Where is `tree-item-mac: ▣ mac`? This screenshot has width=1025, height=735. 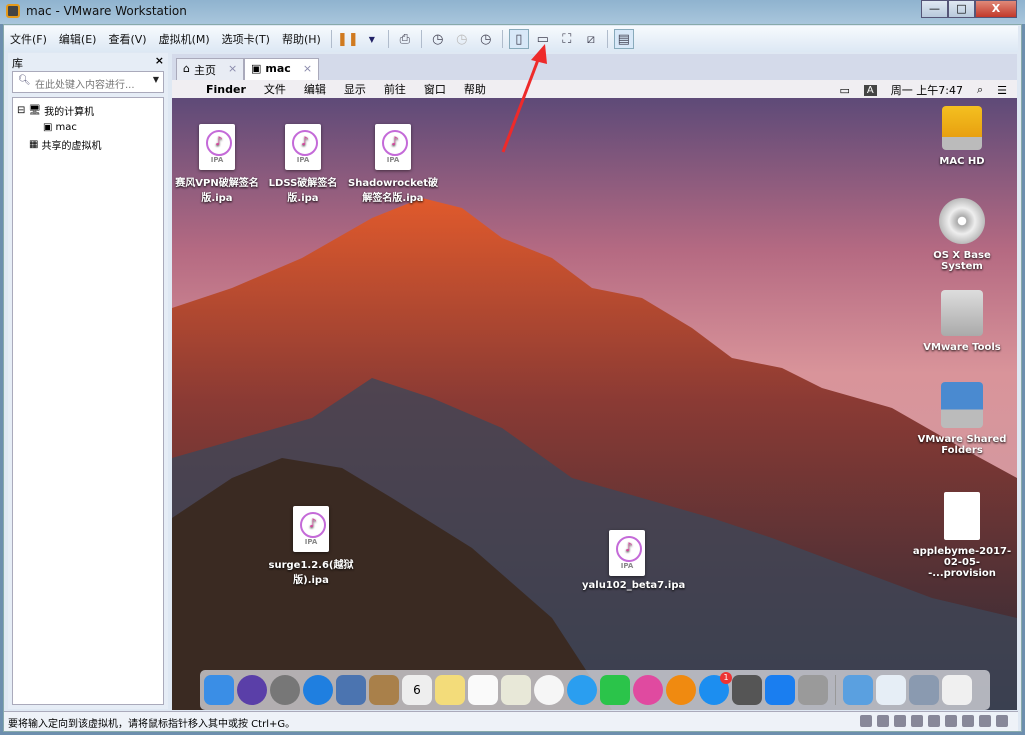
tree-item-mac: ▣ mac is located at coordinates (88, 127).